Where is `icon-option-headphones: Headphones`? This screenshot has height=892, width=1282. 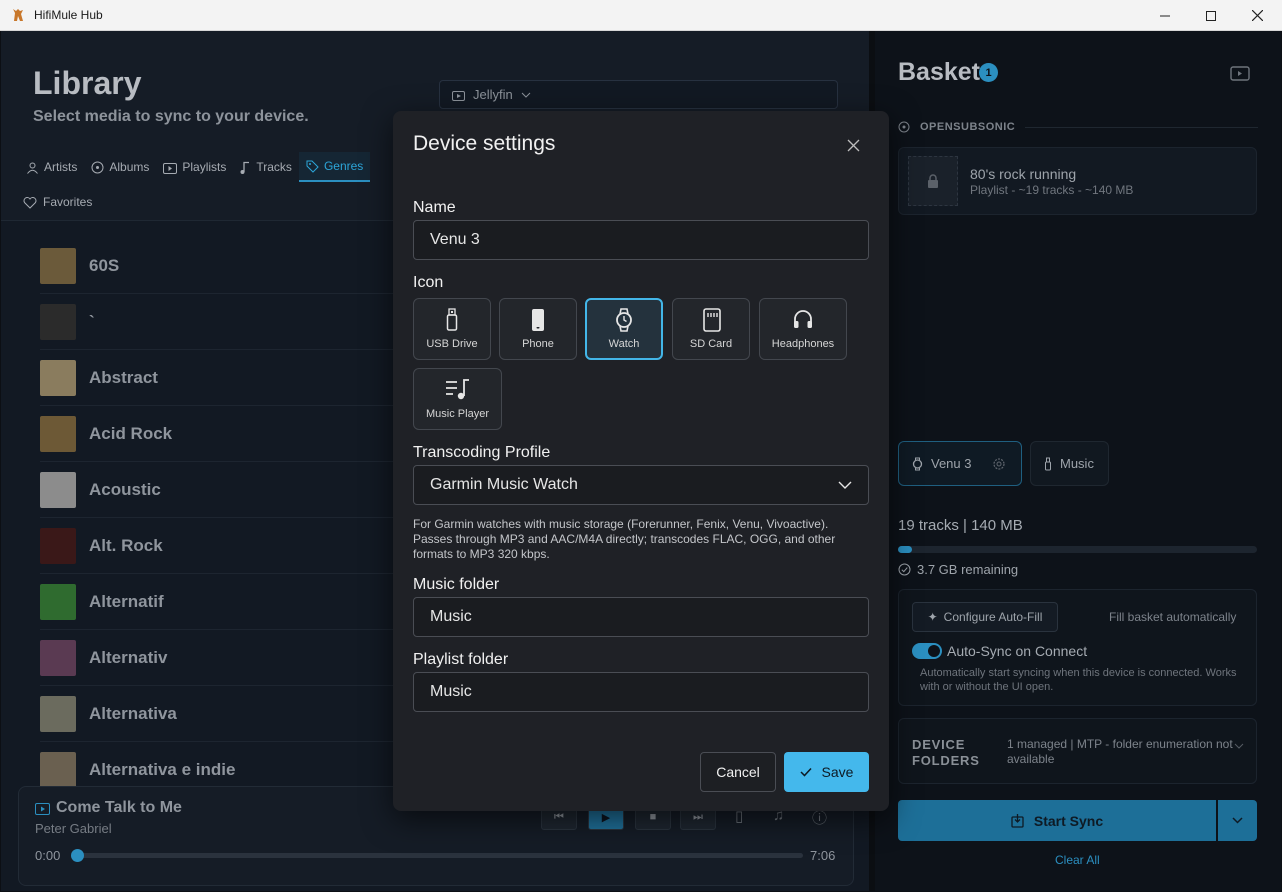
icon-option-headphones: Headphones is located at coordinates (803, 329).